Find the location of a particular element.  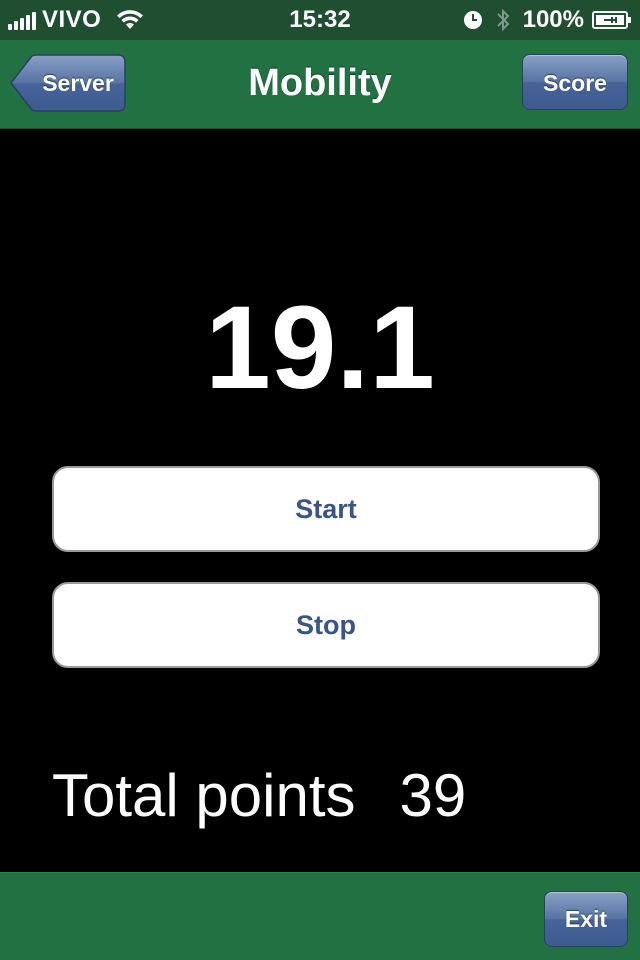

timer-display: 19.1 is located at coordinates (320, 348).